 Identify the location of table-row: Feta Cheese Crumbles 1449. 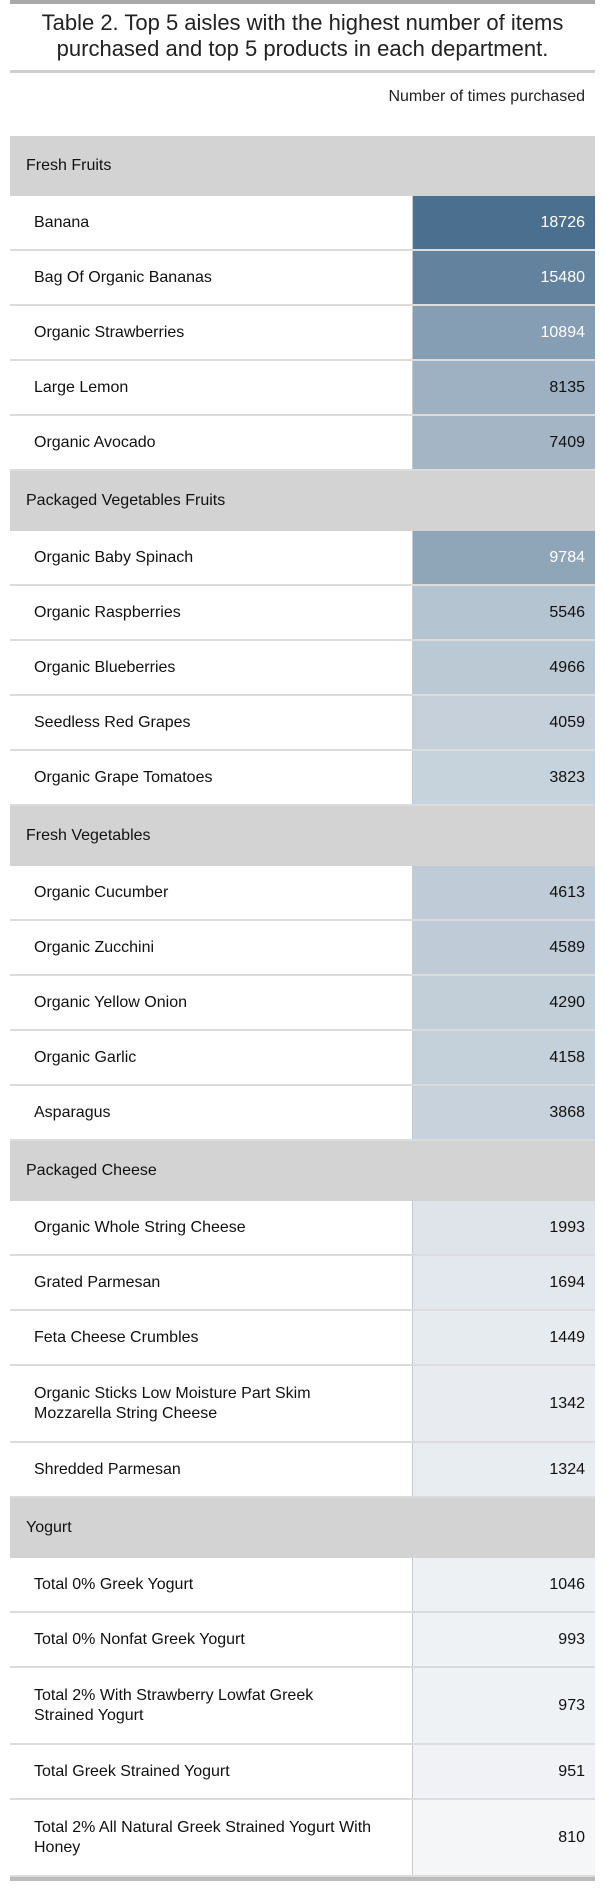
(302, 1338).